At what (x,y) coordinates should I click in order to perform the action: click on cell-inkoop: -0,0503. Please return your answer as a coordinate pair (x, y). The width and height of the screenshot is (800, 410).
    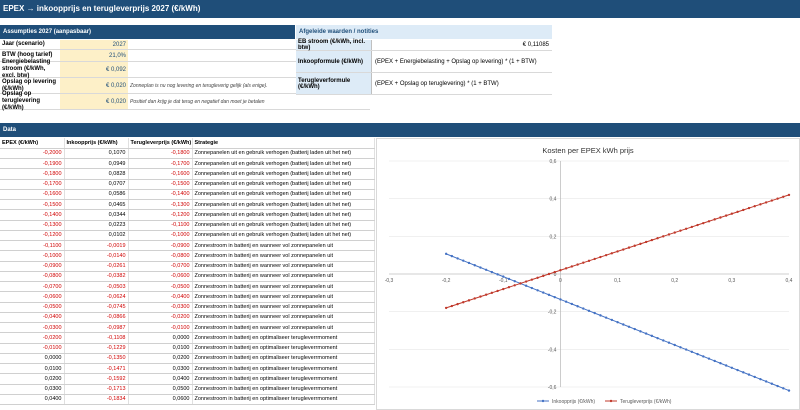
    Looking at the image, I should click on (96, 287).